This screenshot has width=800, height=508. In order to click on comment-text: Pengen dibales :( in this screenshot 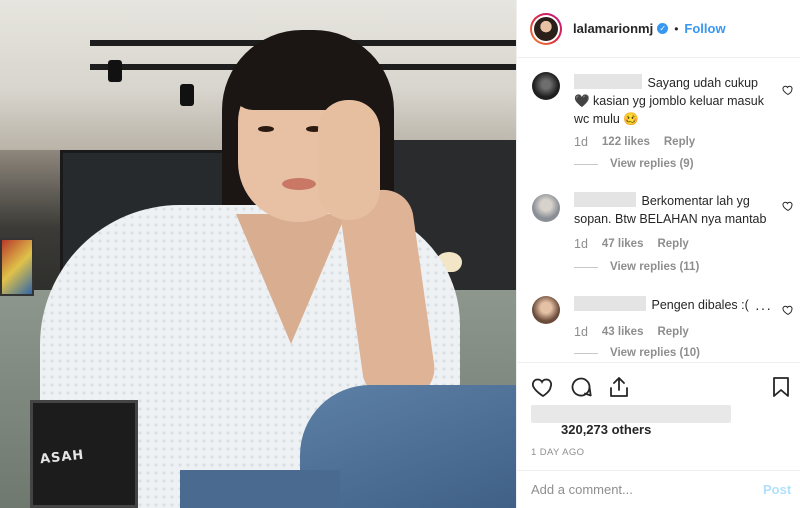, I will do `click(672, 305)`.